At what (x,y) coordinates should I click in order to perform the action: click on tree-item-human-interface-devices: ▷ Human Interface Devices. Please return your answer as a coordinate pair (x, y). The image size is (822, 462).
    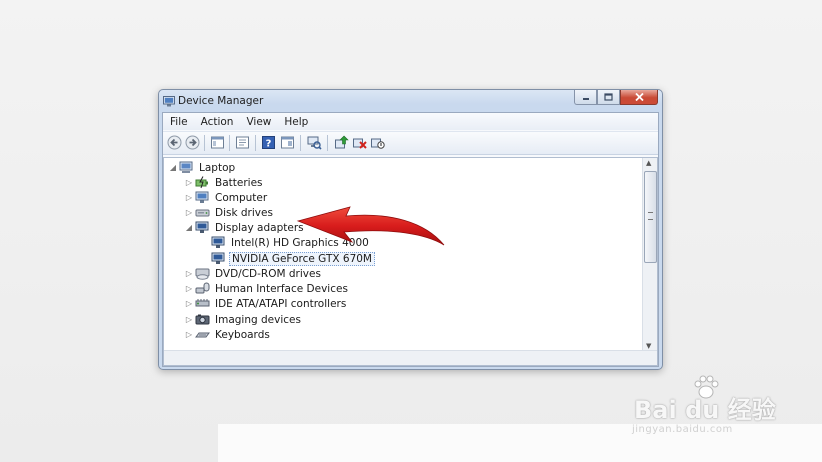
    Looking at the image, I should click on (267, 288).